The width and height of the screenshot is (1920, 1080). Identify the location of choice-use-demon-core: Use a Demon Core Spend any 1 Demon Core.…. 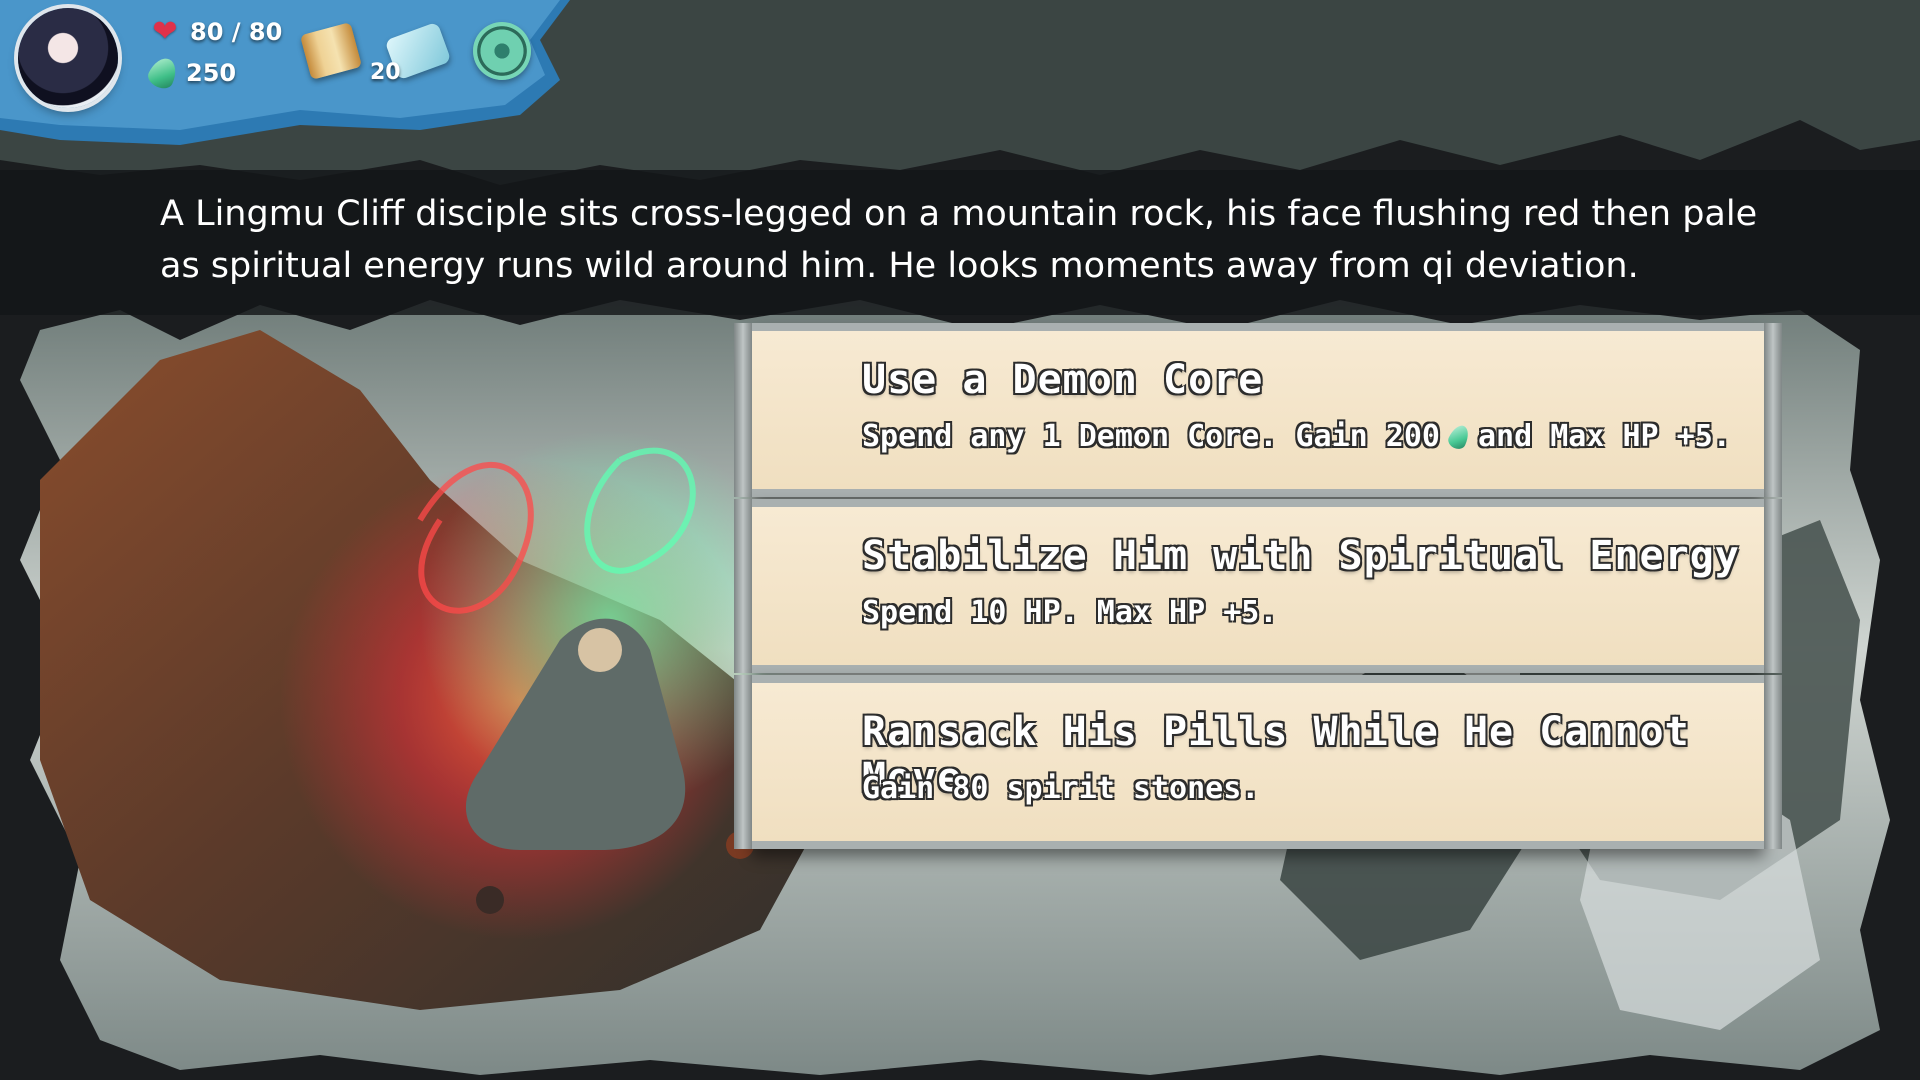
(1258, 410).